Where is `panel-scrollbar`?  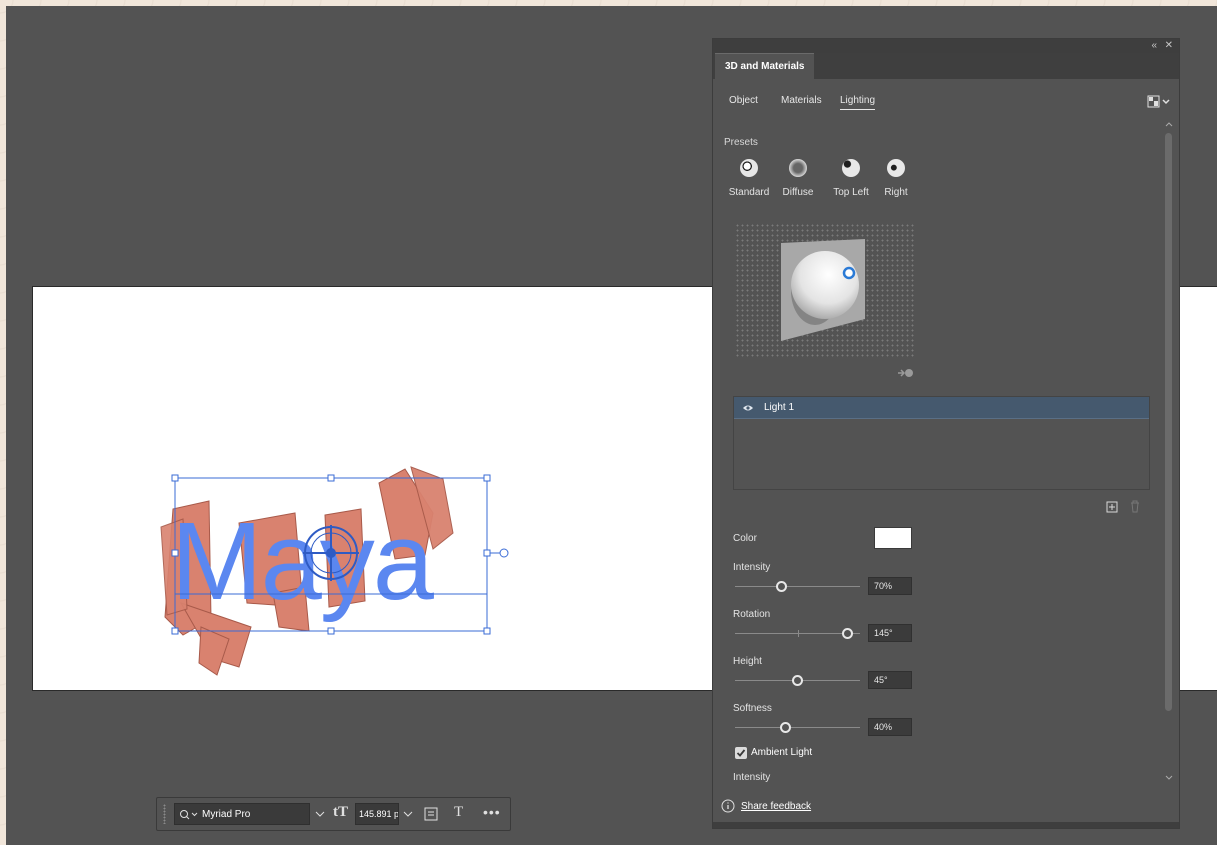 panel-scrollbar is located at coordinates (1169, 453).